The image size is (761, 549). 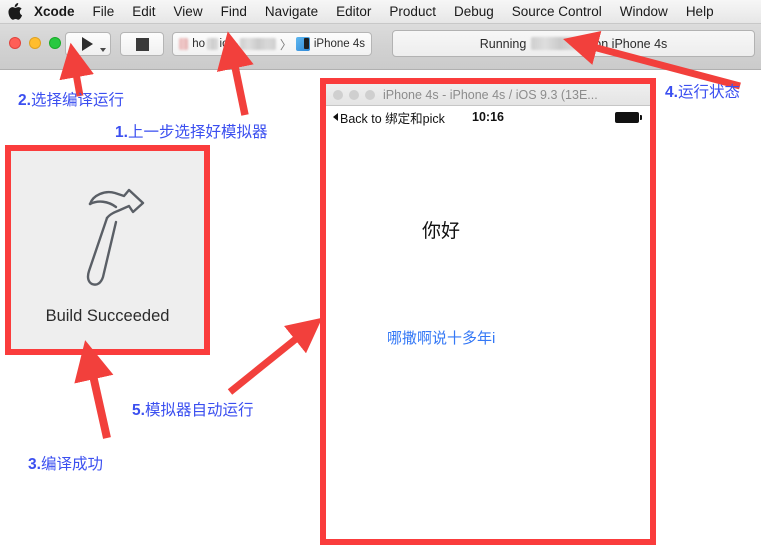 I want to click on menu-item-xcode: Xcode, so click(x=57, y=12).